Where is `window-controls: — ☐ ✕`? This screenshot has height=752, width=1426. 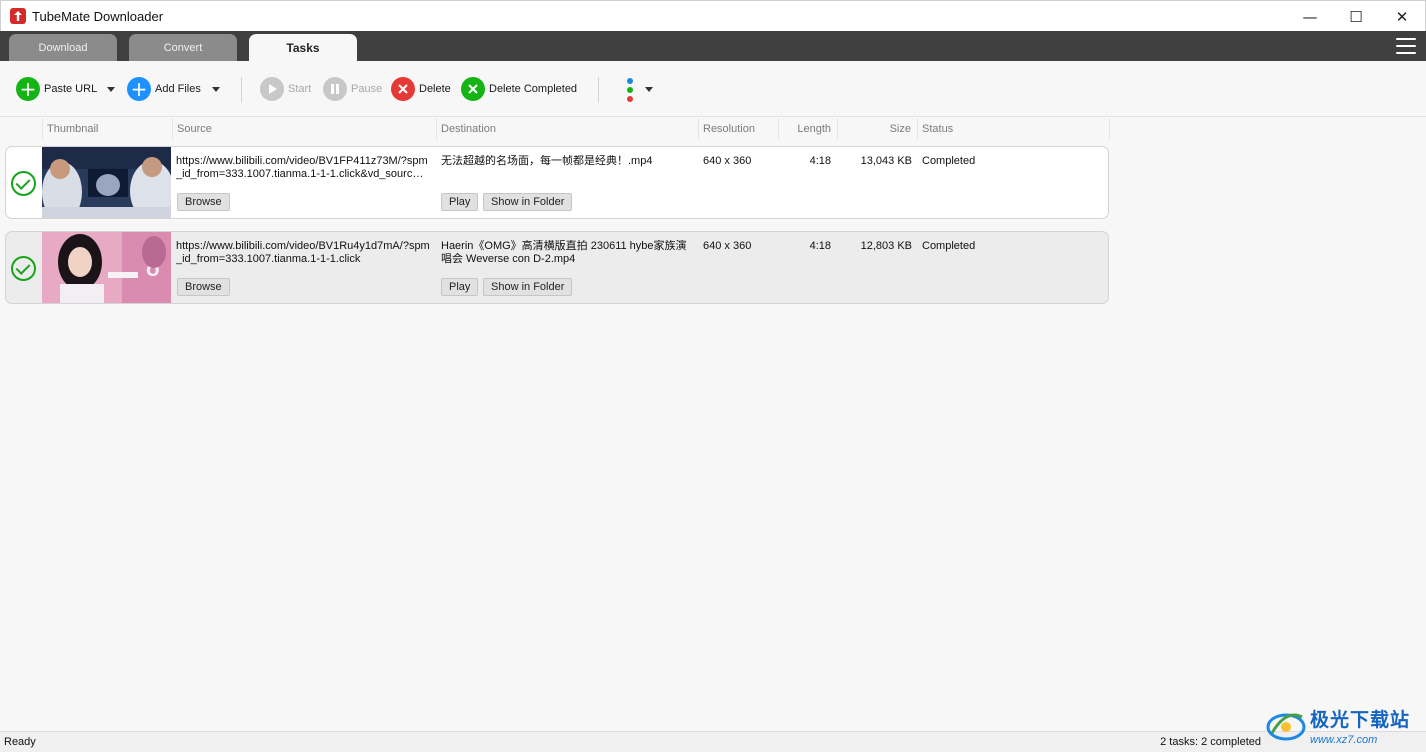 window-controls: — ☐ ✕ is located at coordinates (1356, 16).